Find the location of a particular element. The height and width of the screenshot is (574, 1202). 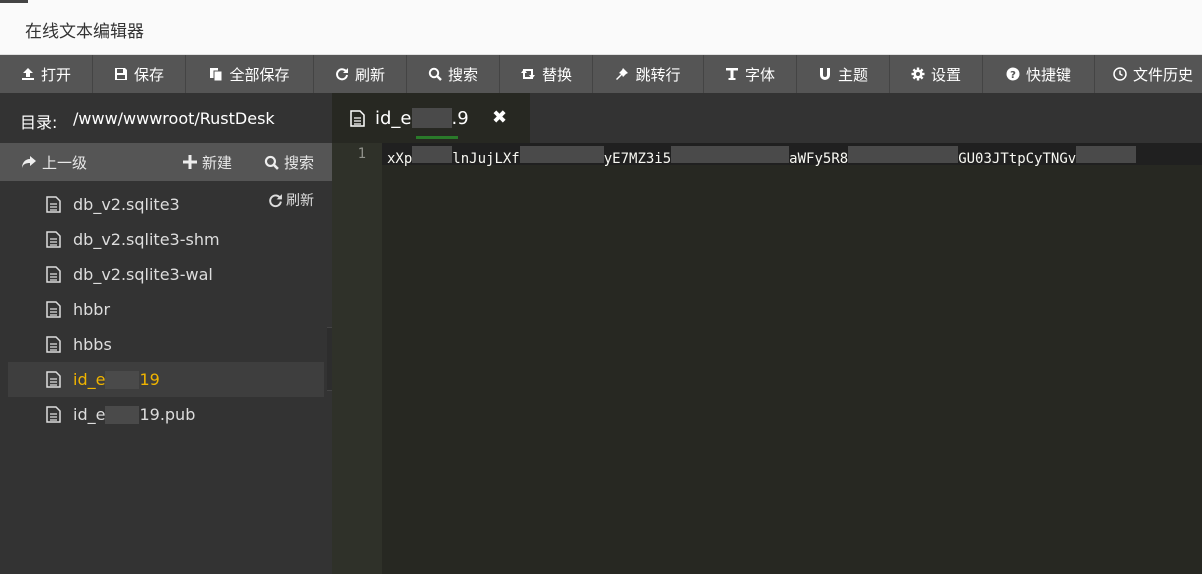

sidebar-search-label: 搜索 is located at coordinates (299, 162).